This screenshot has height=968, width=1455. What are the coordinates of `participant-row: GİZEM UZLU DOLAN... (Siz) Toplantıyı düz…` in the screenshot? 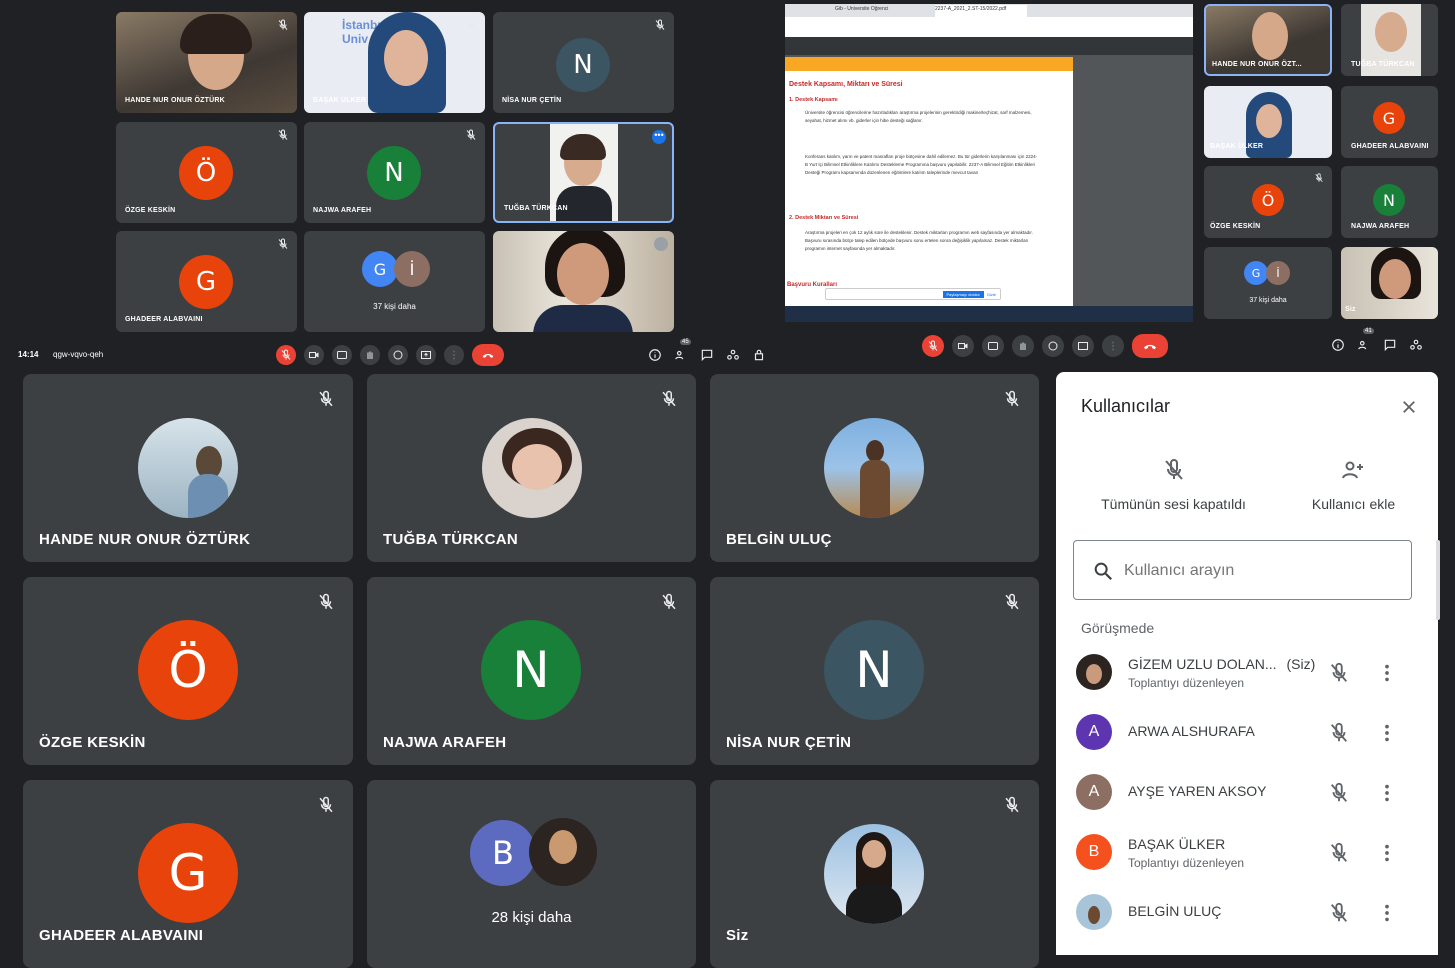 It's located at (1247, 671).